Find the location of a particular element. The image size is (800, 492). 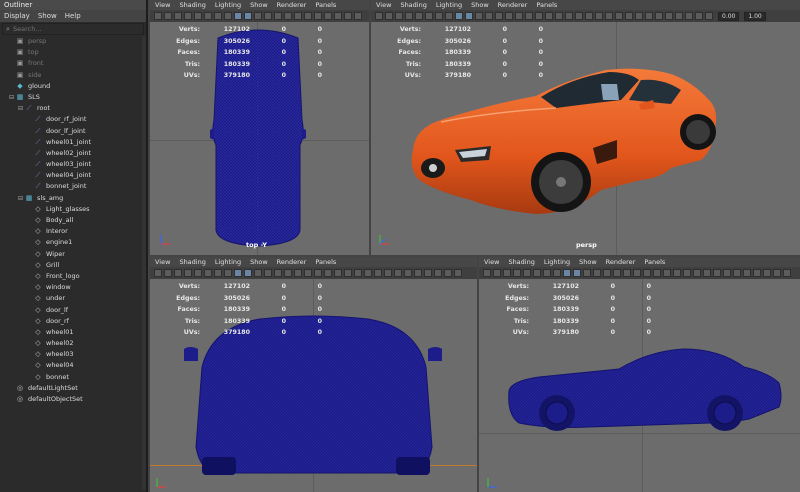

outliner-item: ▣ side is located at coordinates (72, 75).